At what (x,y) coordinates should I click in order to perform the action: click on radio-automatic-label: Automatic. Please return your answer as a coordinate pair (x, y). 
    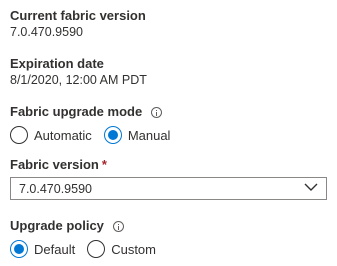
    Looking at the image, I should click on (63, 135).